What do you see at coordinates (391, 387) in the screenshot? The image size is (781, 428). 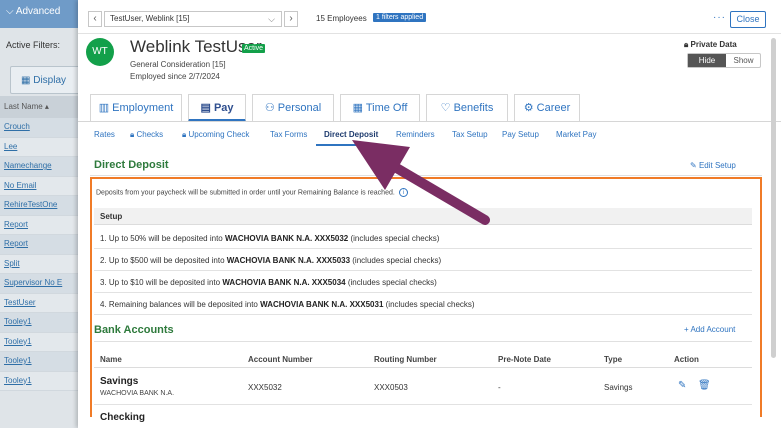 I see `routing-number: XXX0503` at bounding box center [391, 387].